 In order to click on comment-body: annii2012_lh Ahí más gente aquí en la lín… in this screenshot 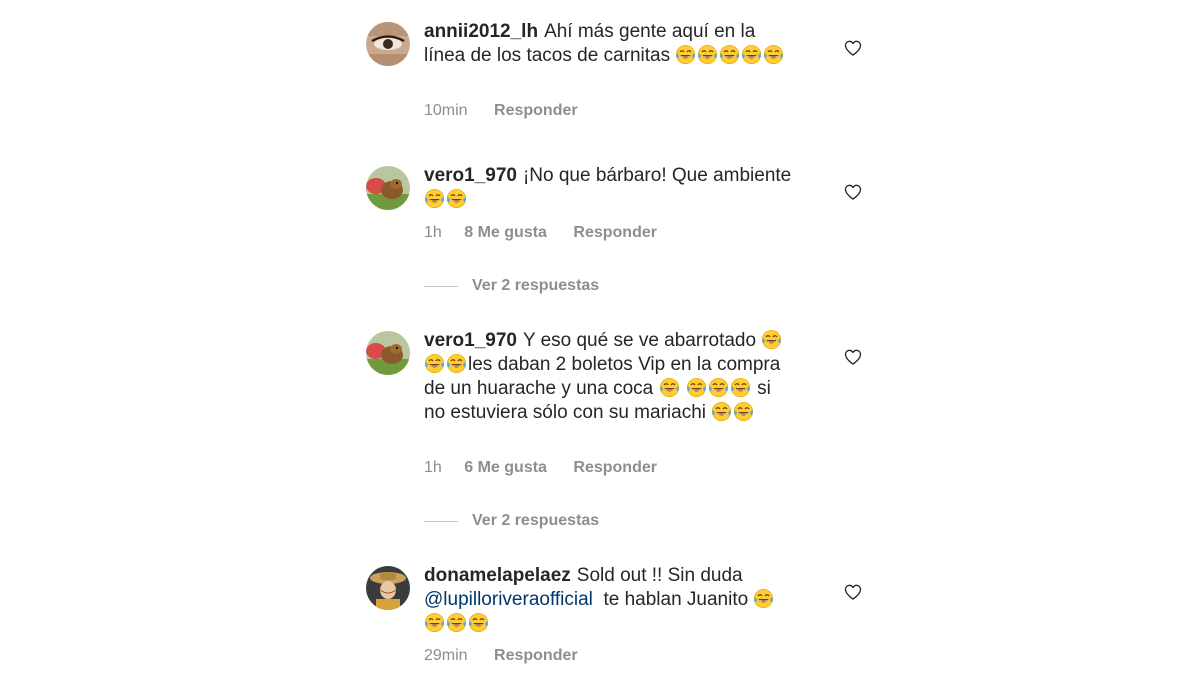, I will do `click(609, 44)`.